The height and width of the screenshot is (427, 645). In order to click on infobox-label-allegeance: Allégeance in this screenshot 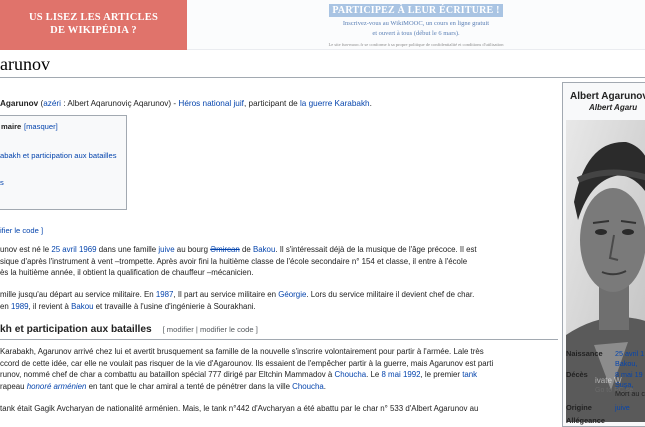, I will do `click(586, 420)`.